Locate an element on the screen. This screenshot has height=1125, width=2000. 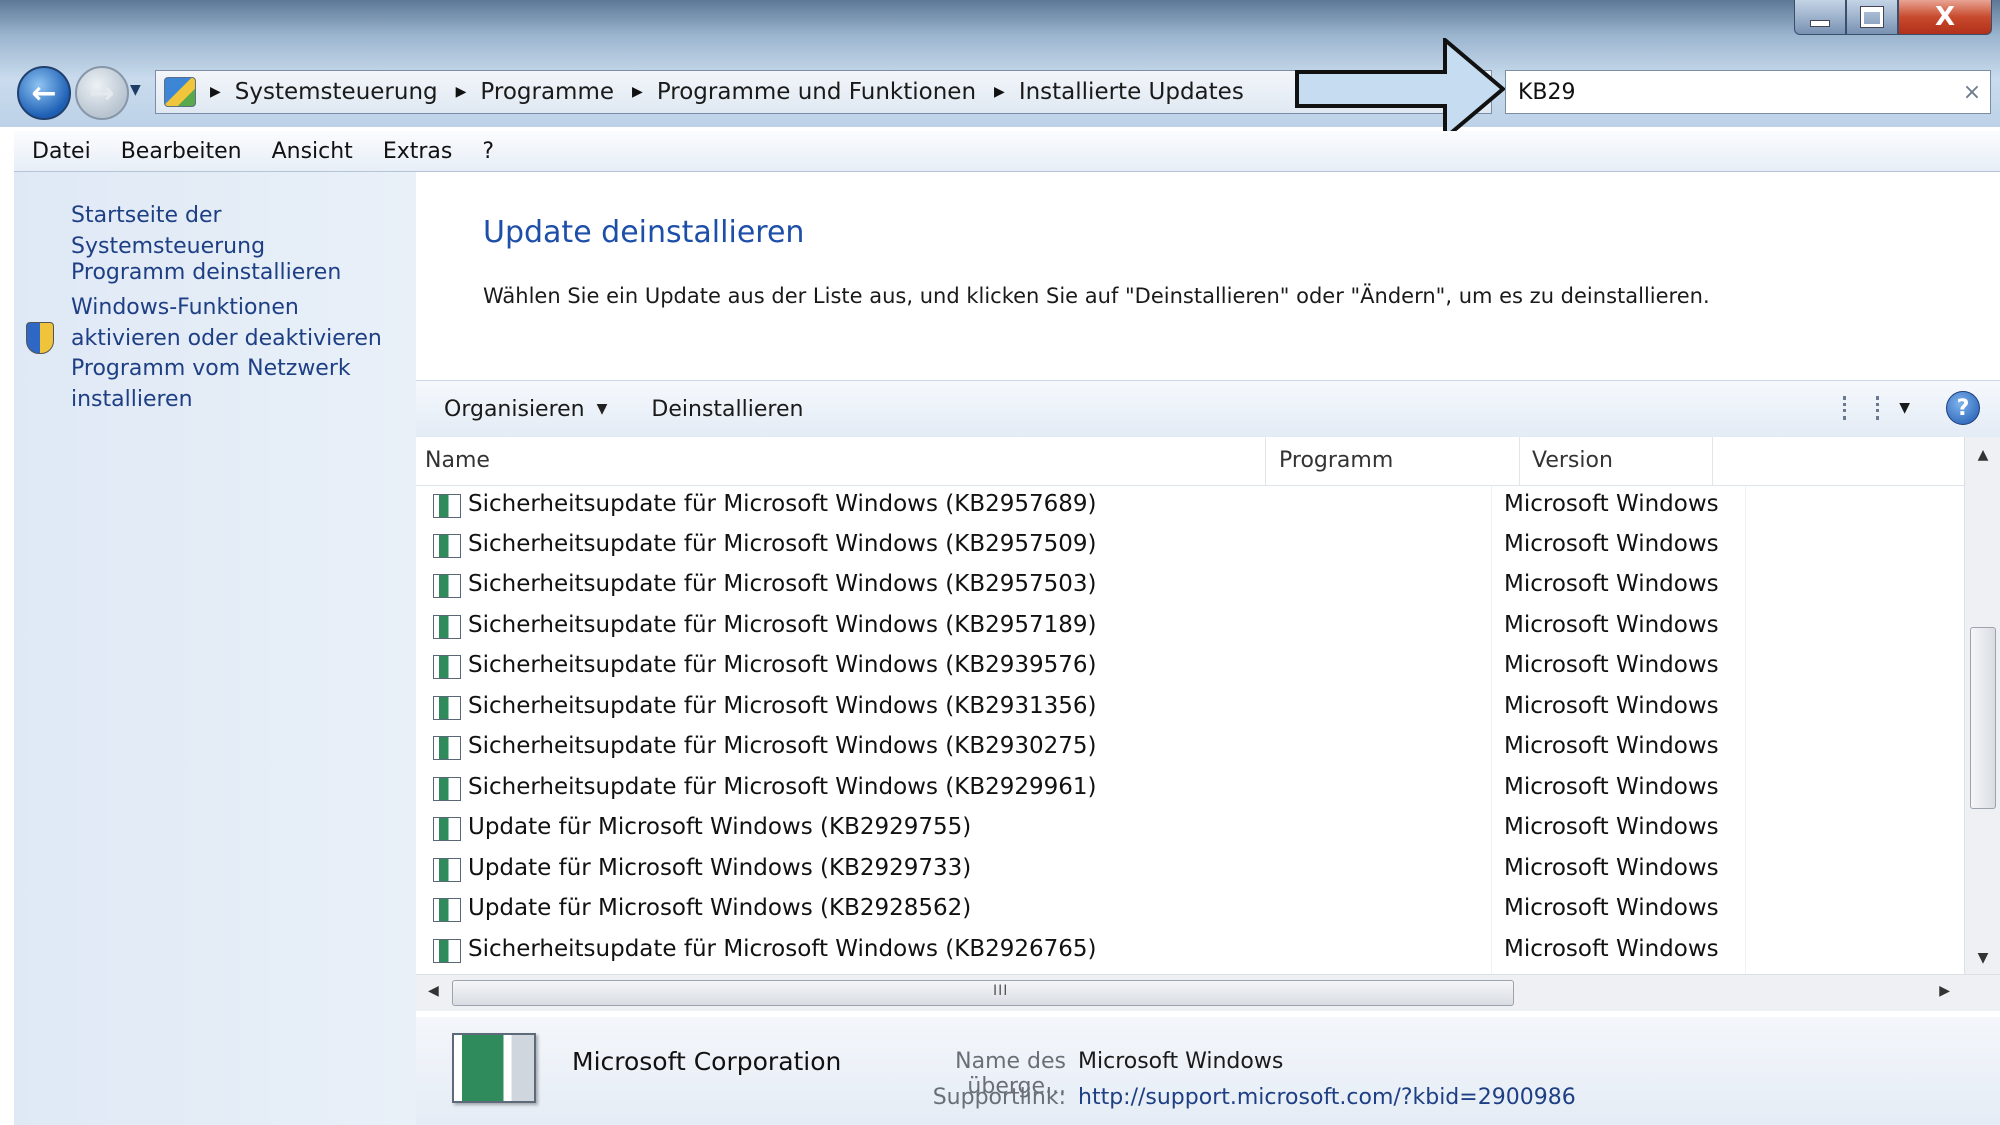
search-box: × is located at coordinates (1748, 92).